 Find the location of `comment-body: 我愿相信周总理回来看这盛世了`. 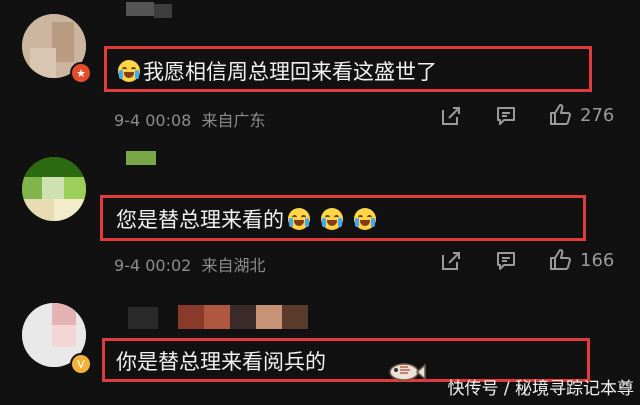

comment-body: 我愿相信周总理回来看这盛世了 is located at coordinates (290, 72).